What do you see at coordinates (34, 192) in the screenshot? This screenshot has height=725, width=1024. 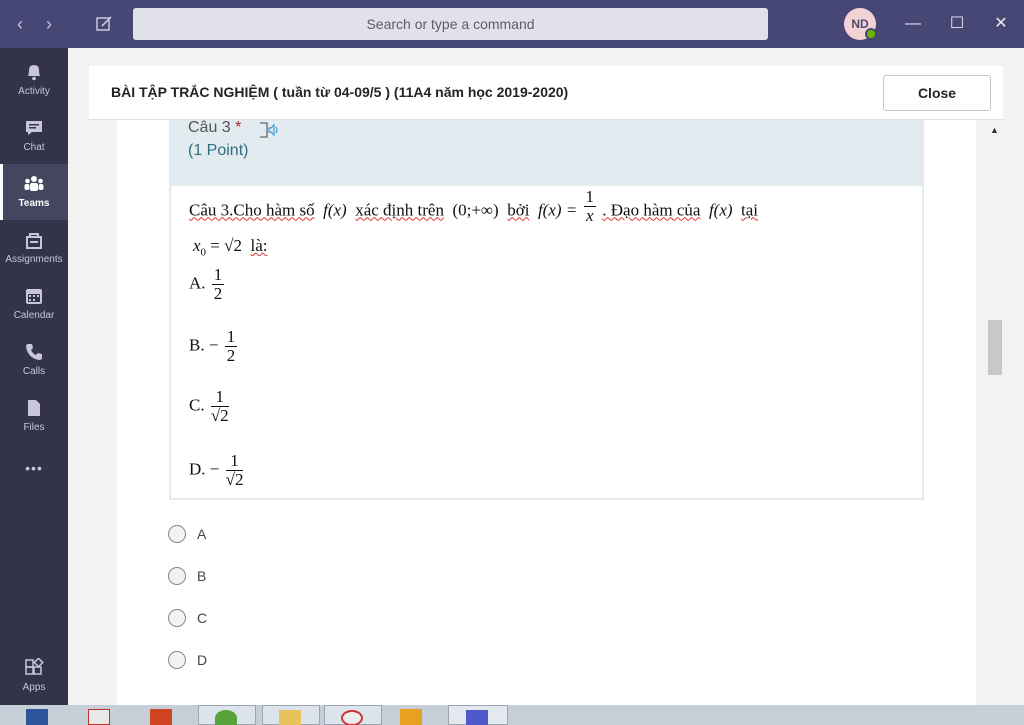 I see `rail-item-teams: Teams` at bounding box center [34, 192].